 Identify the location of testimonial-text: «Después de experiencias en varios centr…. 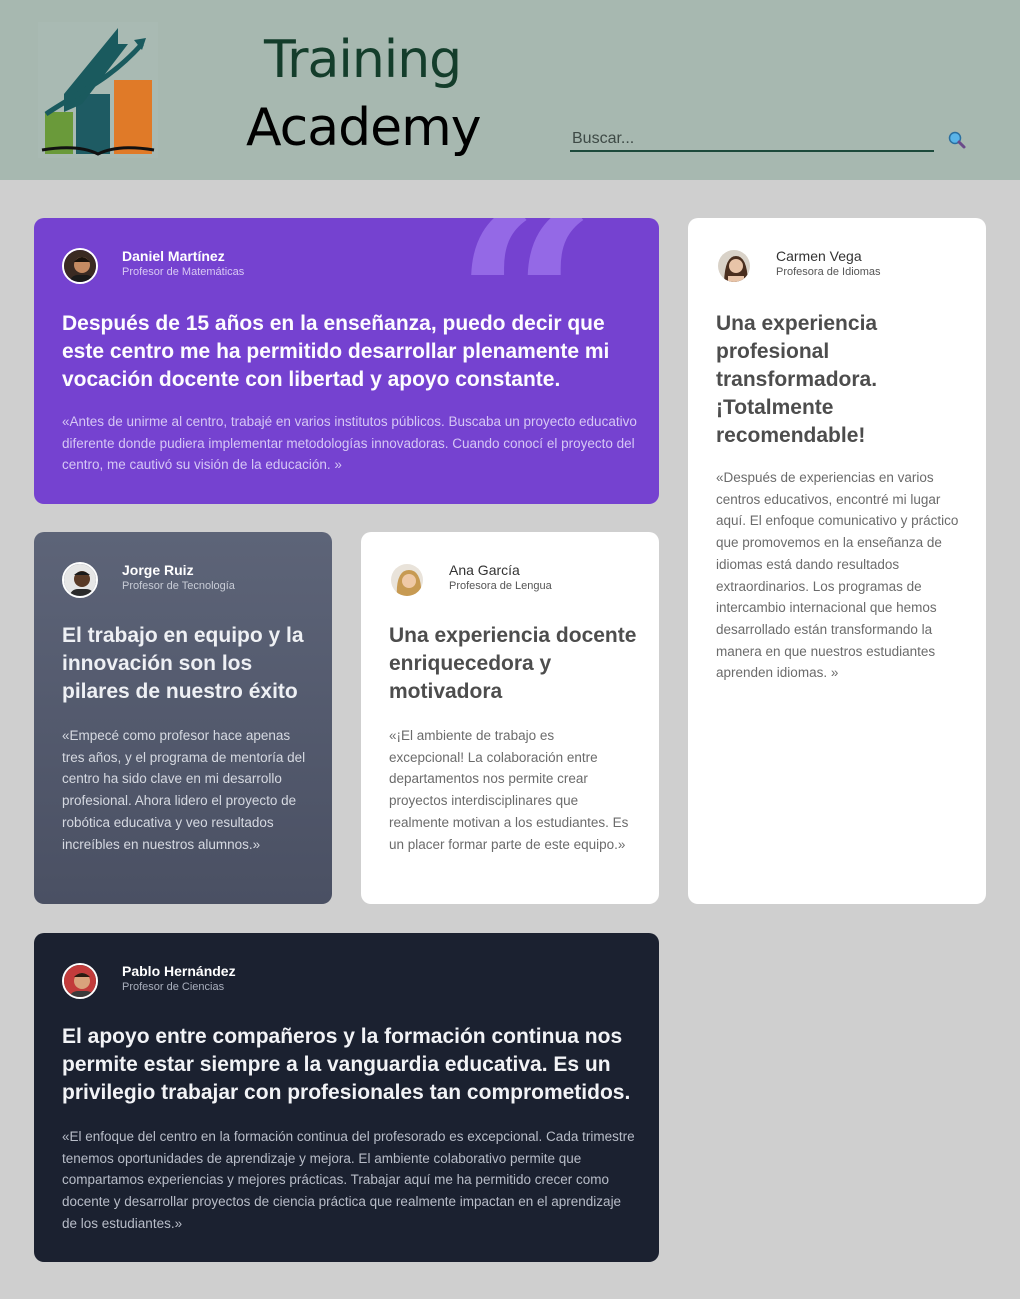
(837, 575).